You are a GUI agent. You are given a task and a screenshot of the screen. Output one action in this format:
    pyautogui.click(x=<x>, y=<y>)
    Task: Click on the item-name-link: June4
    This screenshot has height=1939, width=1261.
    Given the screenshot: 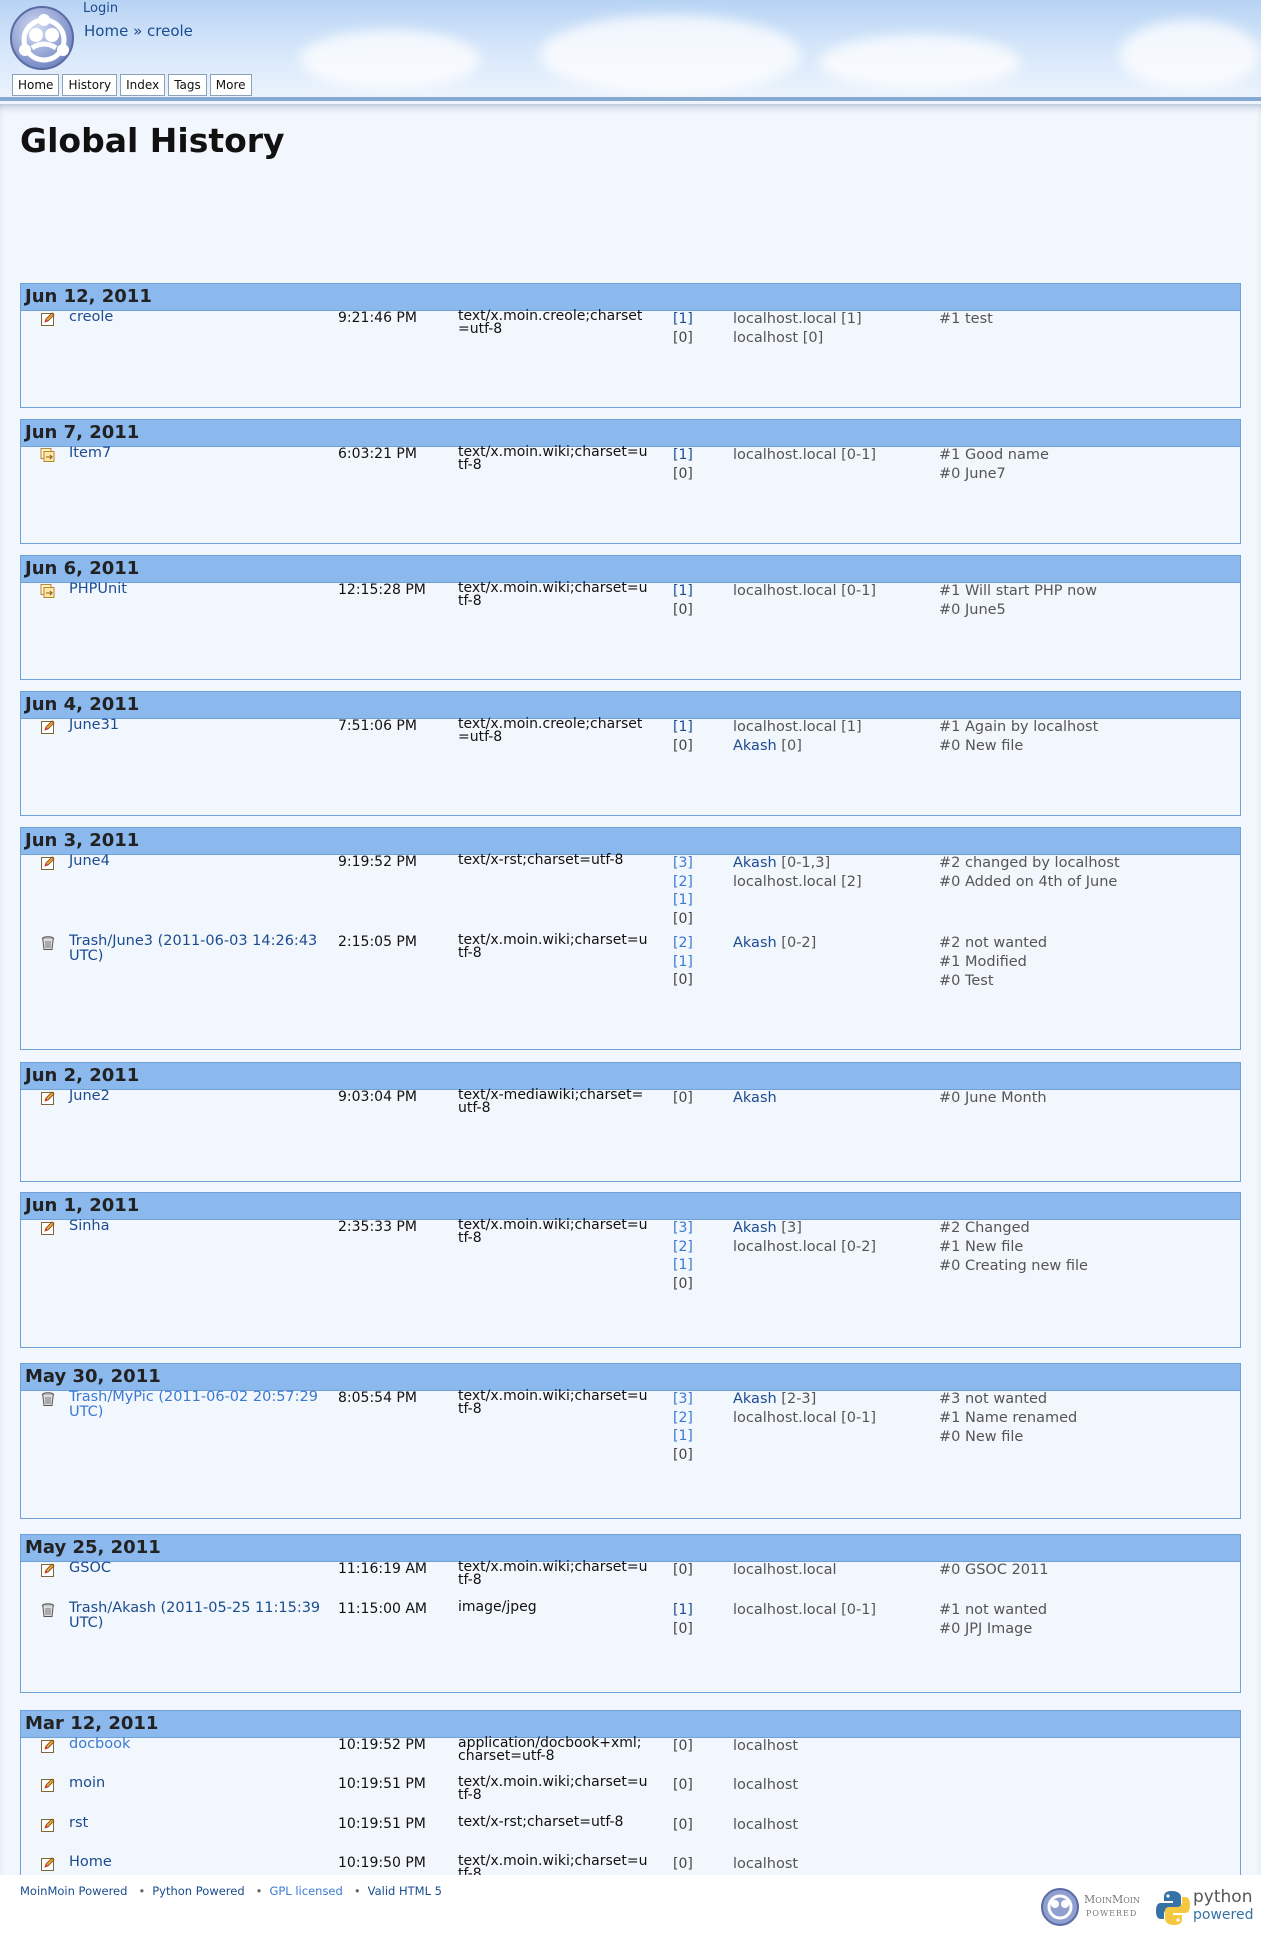 What is the action you would take?
    pyautogui.click(x=199, y=861)
    